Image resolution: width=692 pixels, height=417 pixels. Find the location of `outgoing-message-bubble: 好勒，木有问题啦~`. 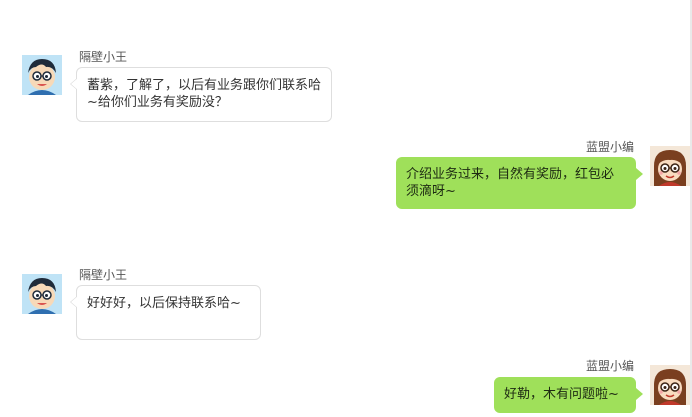

outgoing-message-bubble: 好勒，木有问题啦~ is located at coordinates (568, 395).